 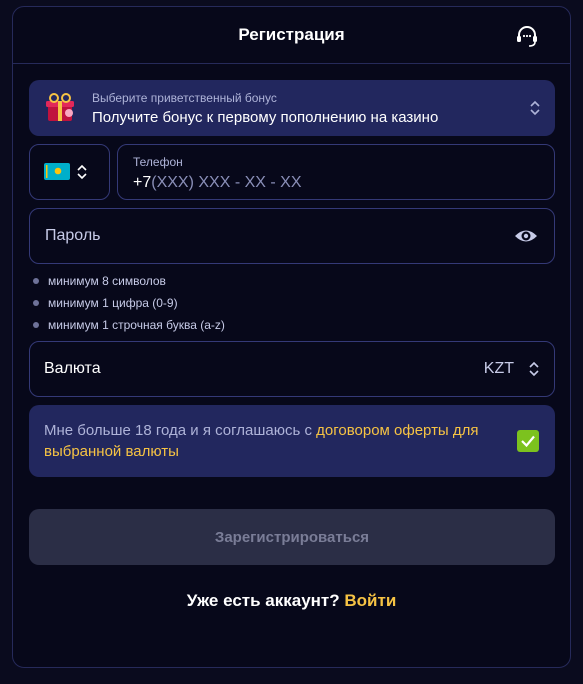 I want to click on checkmark-icon, so click(x=528, y=441).